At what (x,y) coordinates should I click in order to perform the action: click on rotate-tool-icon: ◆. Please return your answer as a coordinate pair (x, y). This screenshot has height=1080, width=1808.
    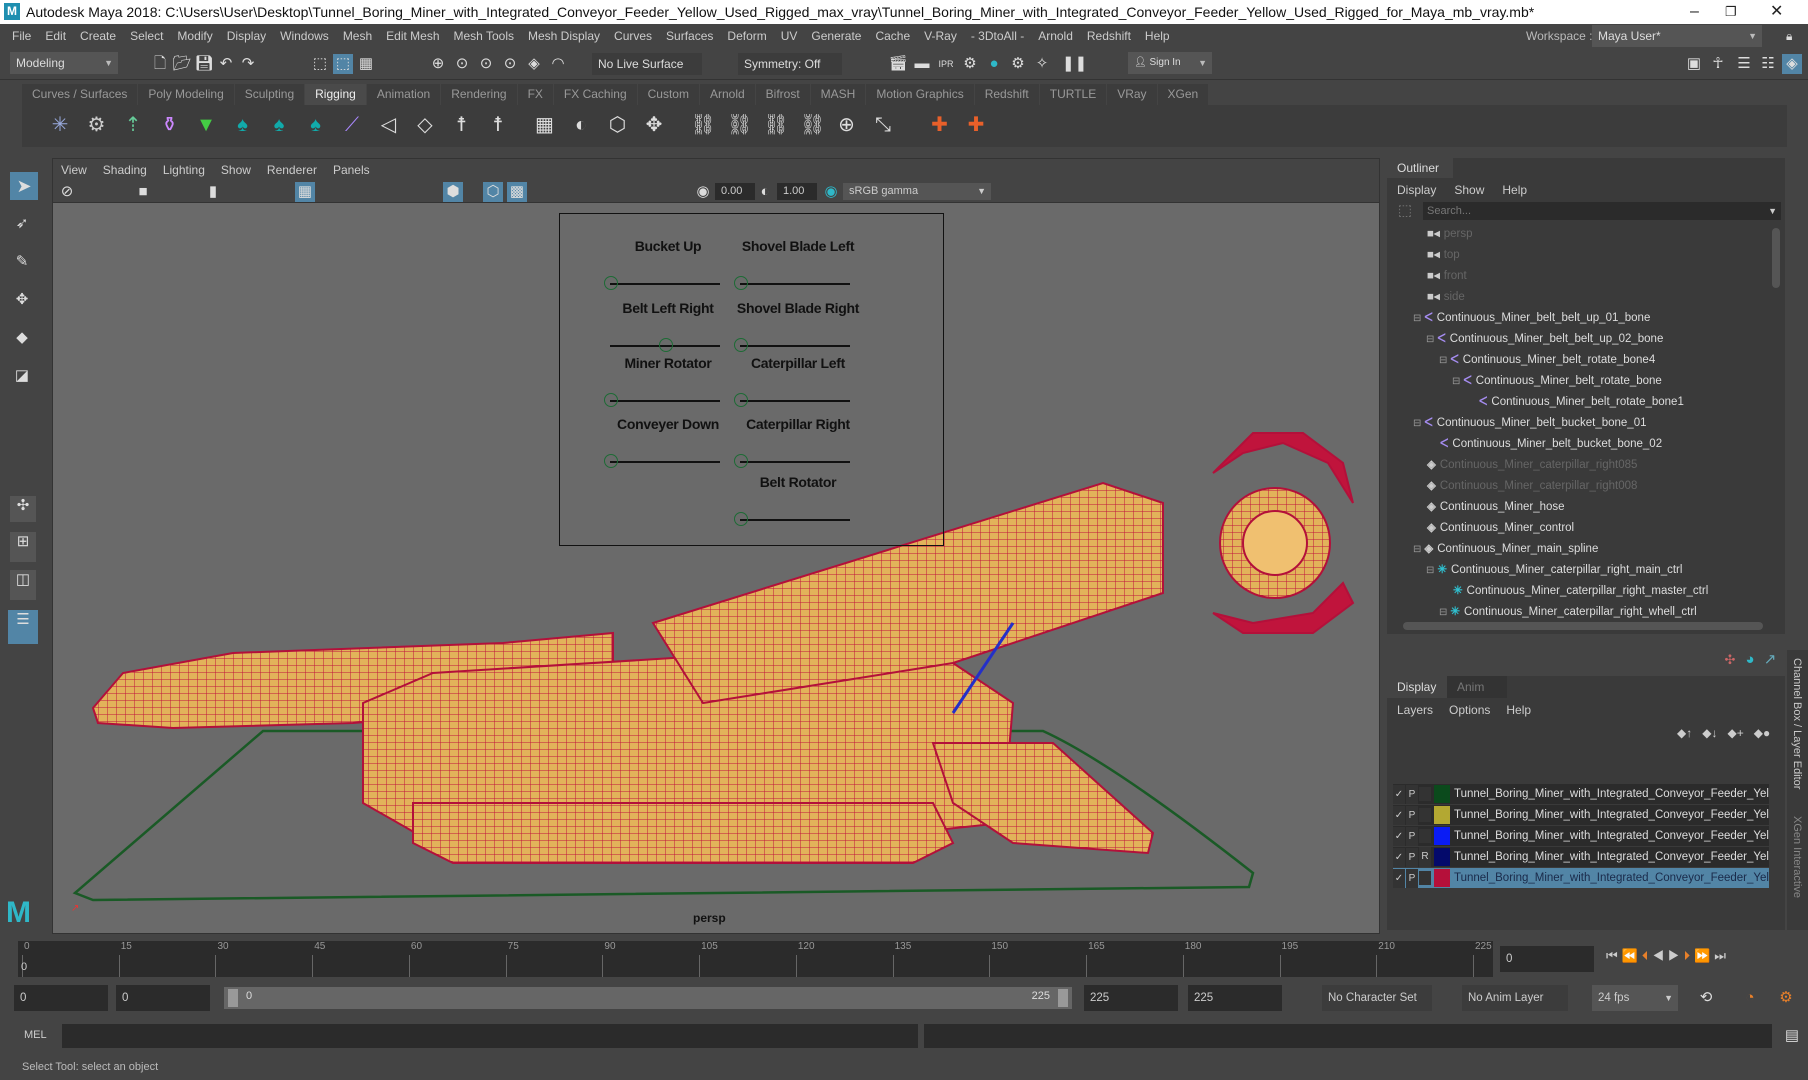
    Looking at the image, I should click on (22, 338).